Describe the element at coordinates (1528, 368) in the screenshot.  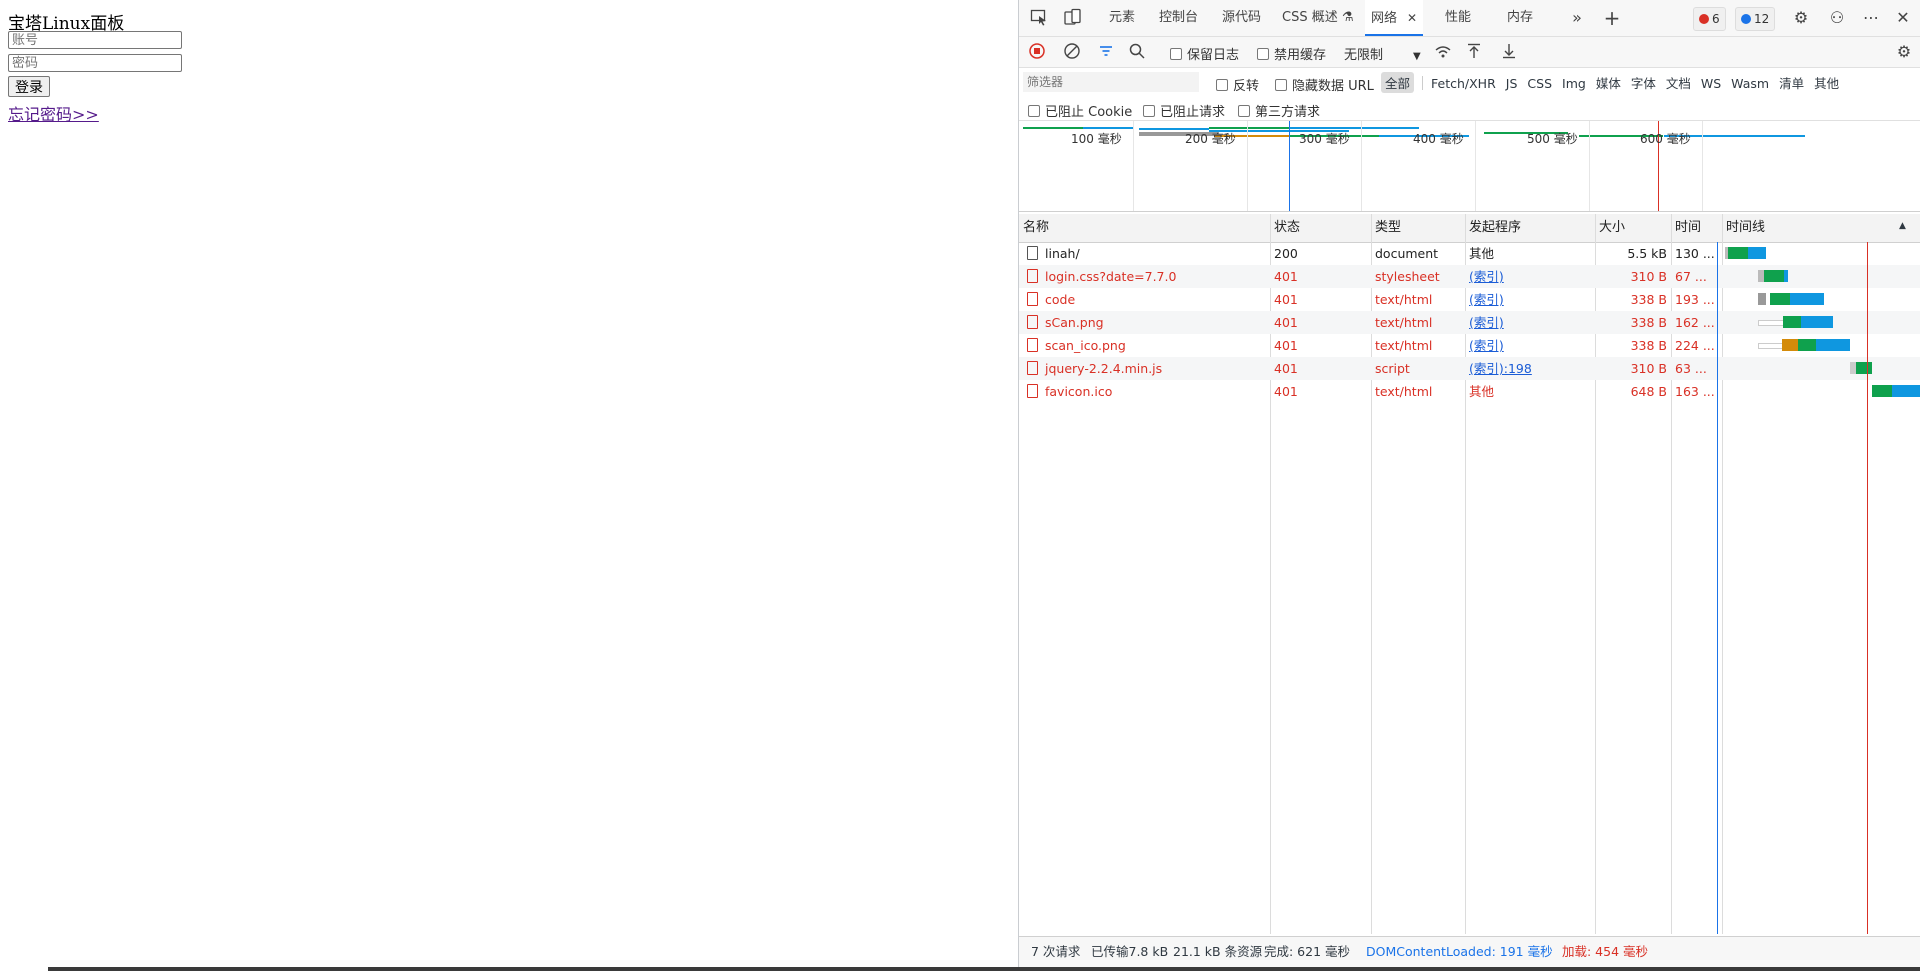
I see `cell-initiator: (索引):198` at that location.